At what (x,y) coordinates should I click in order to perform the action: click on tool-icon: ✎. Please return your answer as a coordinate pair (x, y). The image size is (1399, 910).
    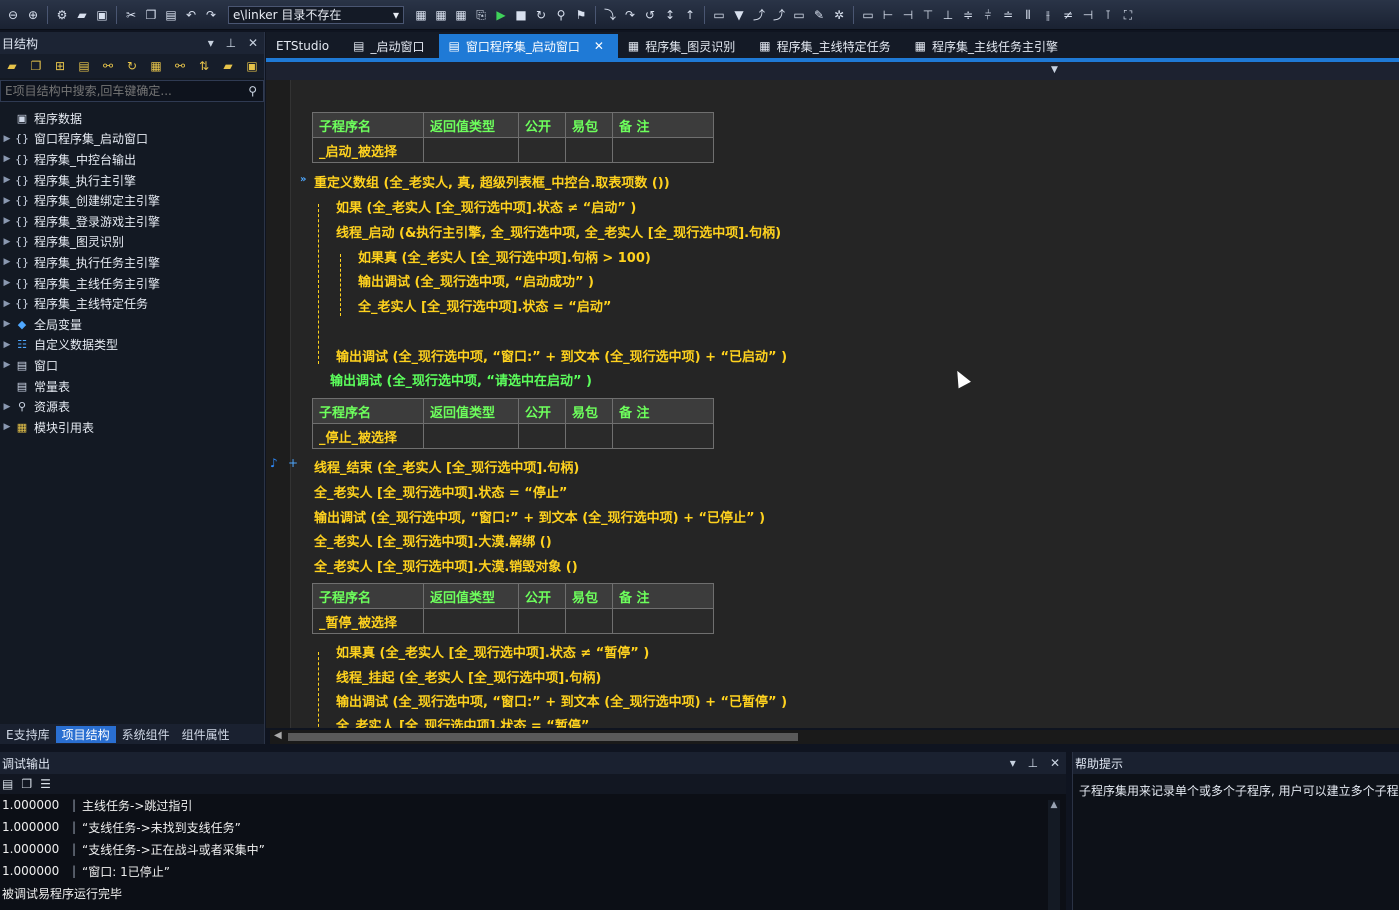
    Looking at the image, I should click on (819, 15).